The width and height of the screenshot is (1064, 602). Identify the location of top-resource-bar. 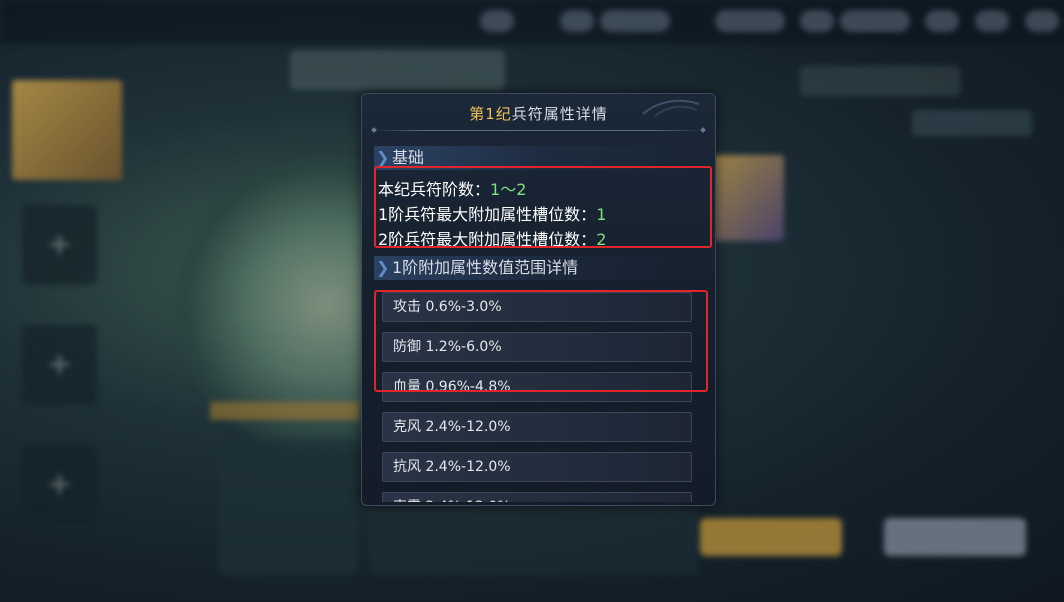
(532, 22).